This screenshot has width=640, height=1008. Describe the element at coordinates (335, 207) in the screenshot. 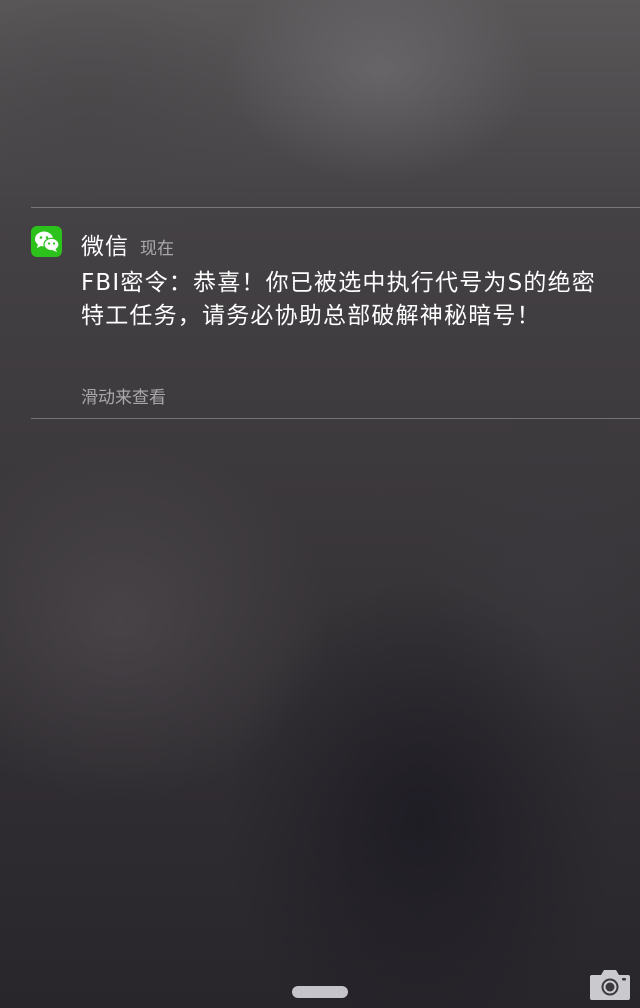

I see `notification-top-divider` at that location.